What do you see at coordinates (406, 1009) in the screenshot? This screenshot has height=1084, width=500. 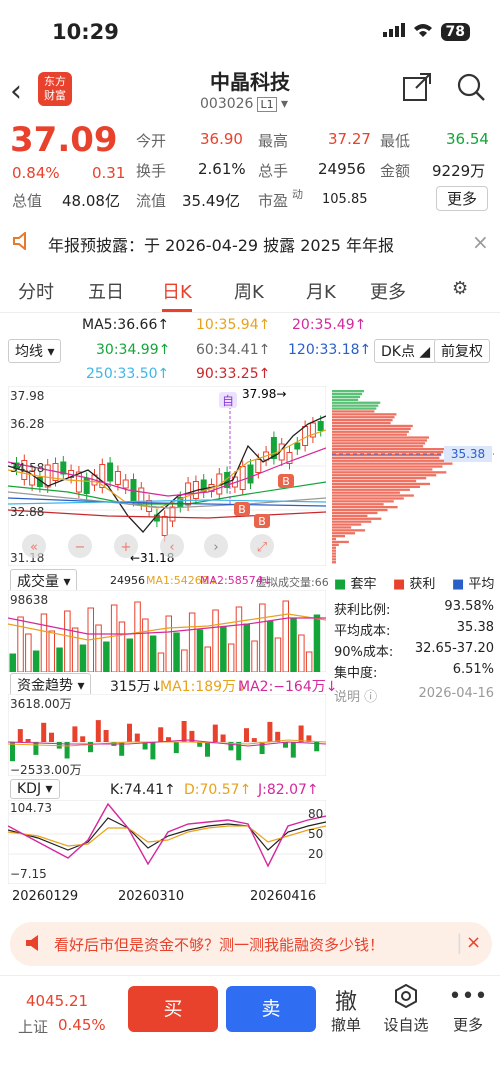 I see `add-watchlist-button: 设自选` at bounding box center [406, 1009].